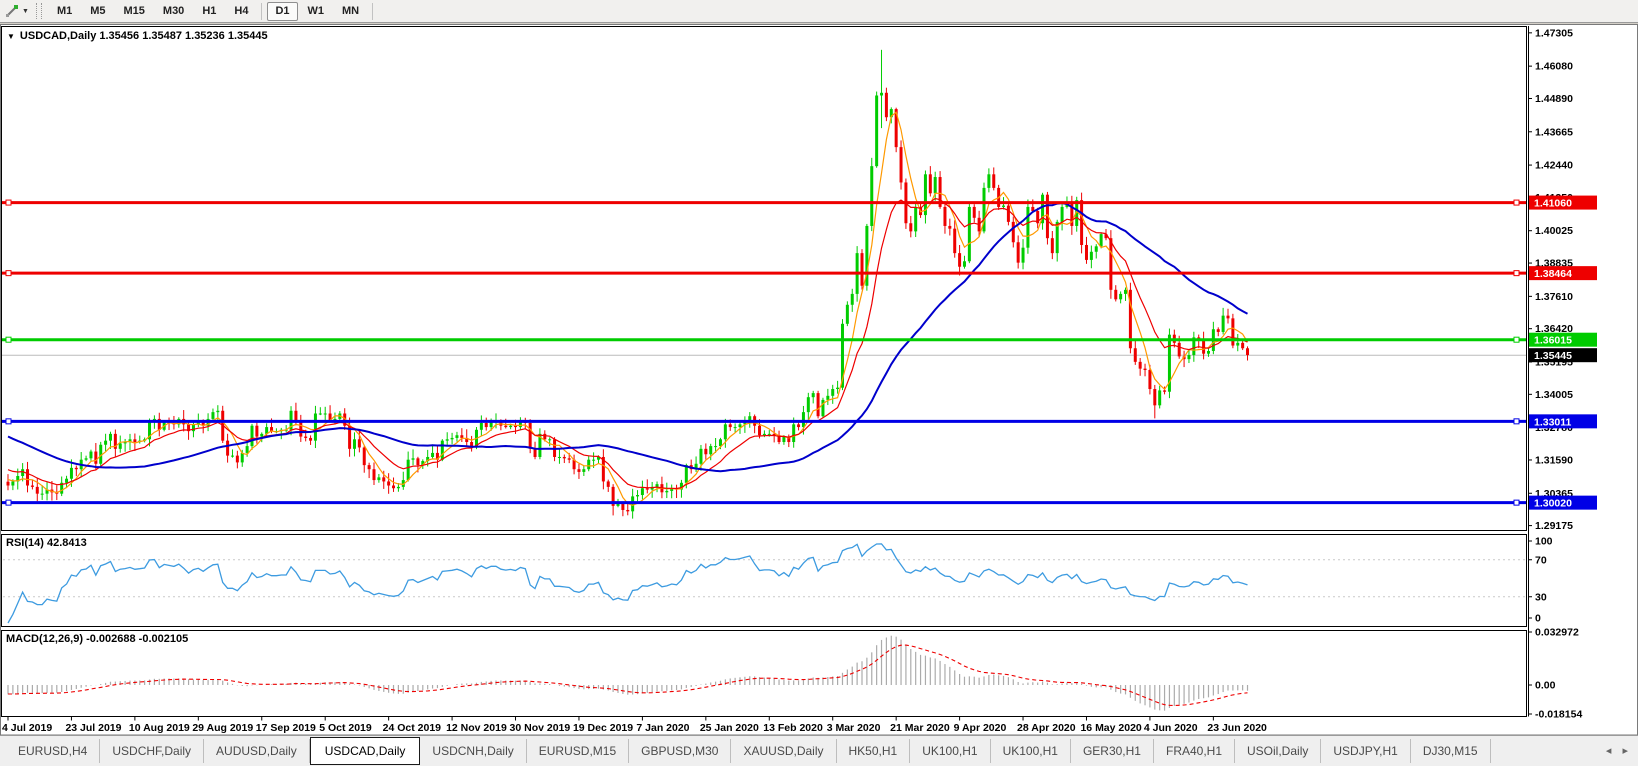 Image resolution: width=1638 pixels, height=766 pixels. What do you see at coordinates (46, 543) in the screenshot?
I see `rsi-indicator-label: RSI(14) 42.8413` at bounding box center [46, 543].